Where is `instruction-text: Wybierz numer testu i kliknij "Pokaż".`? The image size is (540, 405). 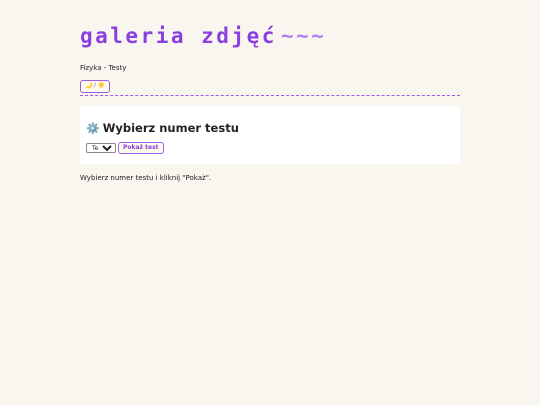
instruction-text: Wybierz numer testu i kliknij "Pokaż". is located at coordinates (146, 178).